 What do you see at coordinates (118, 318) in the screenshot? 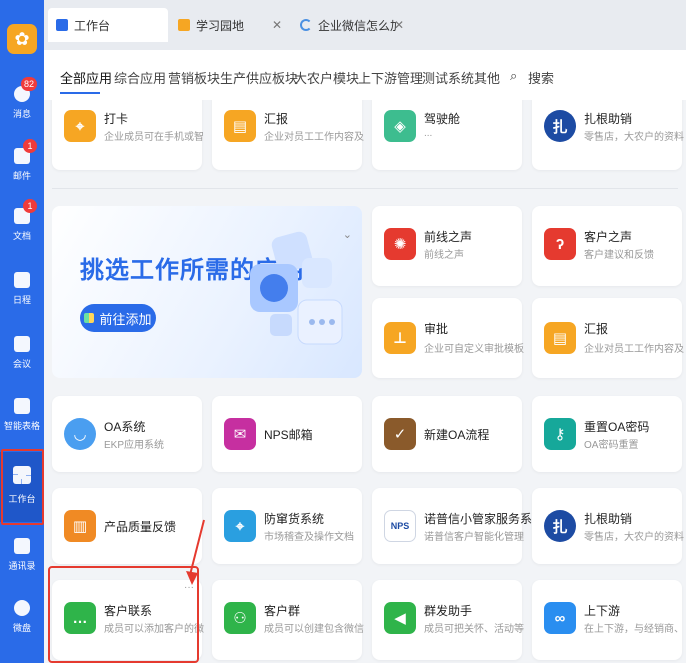
I see `go-add-button: 前往添加` at bounding box center [118, 318].